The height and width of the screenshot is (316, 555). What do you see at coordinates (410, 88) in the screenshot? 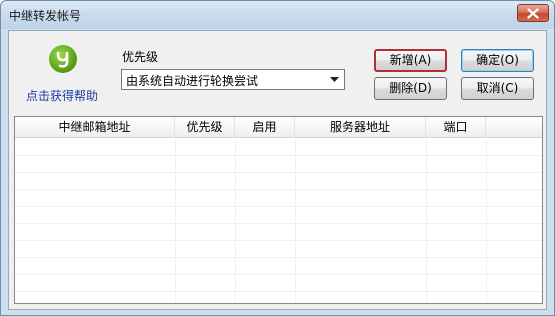
I see `delete-button: 删除(D)` at bounding box center [410, 88].